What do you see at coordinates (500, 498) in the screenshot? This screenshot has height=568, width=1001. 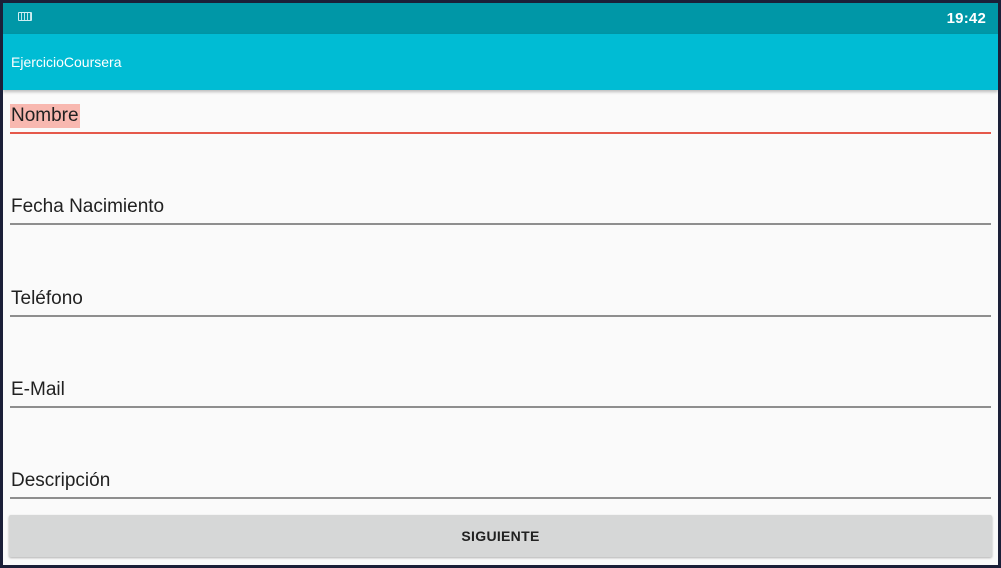 I see `descripcion-field-underline` at bounding box center [500, 498].